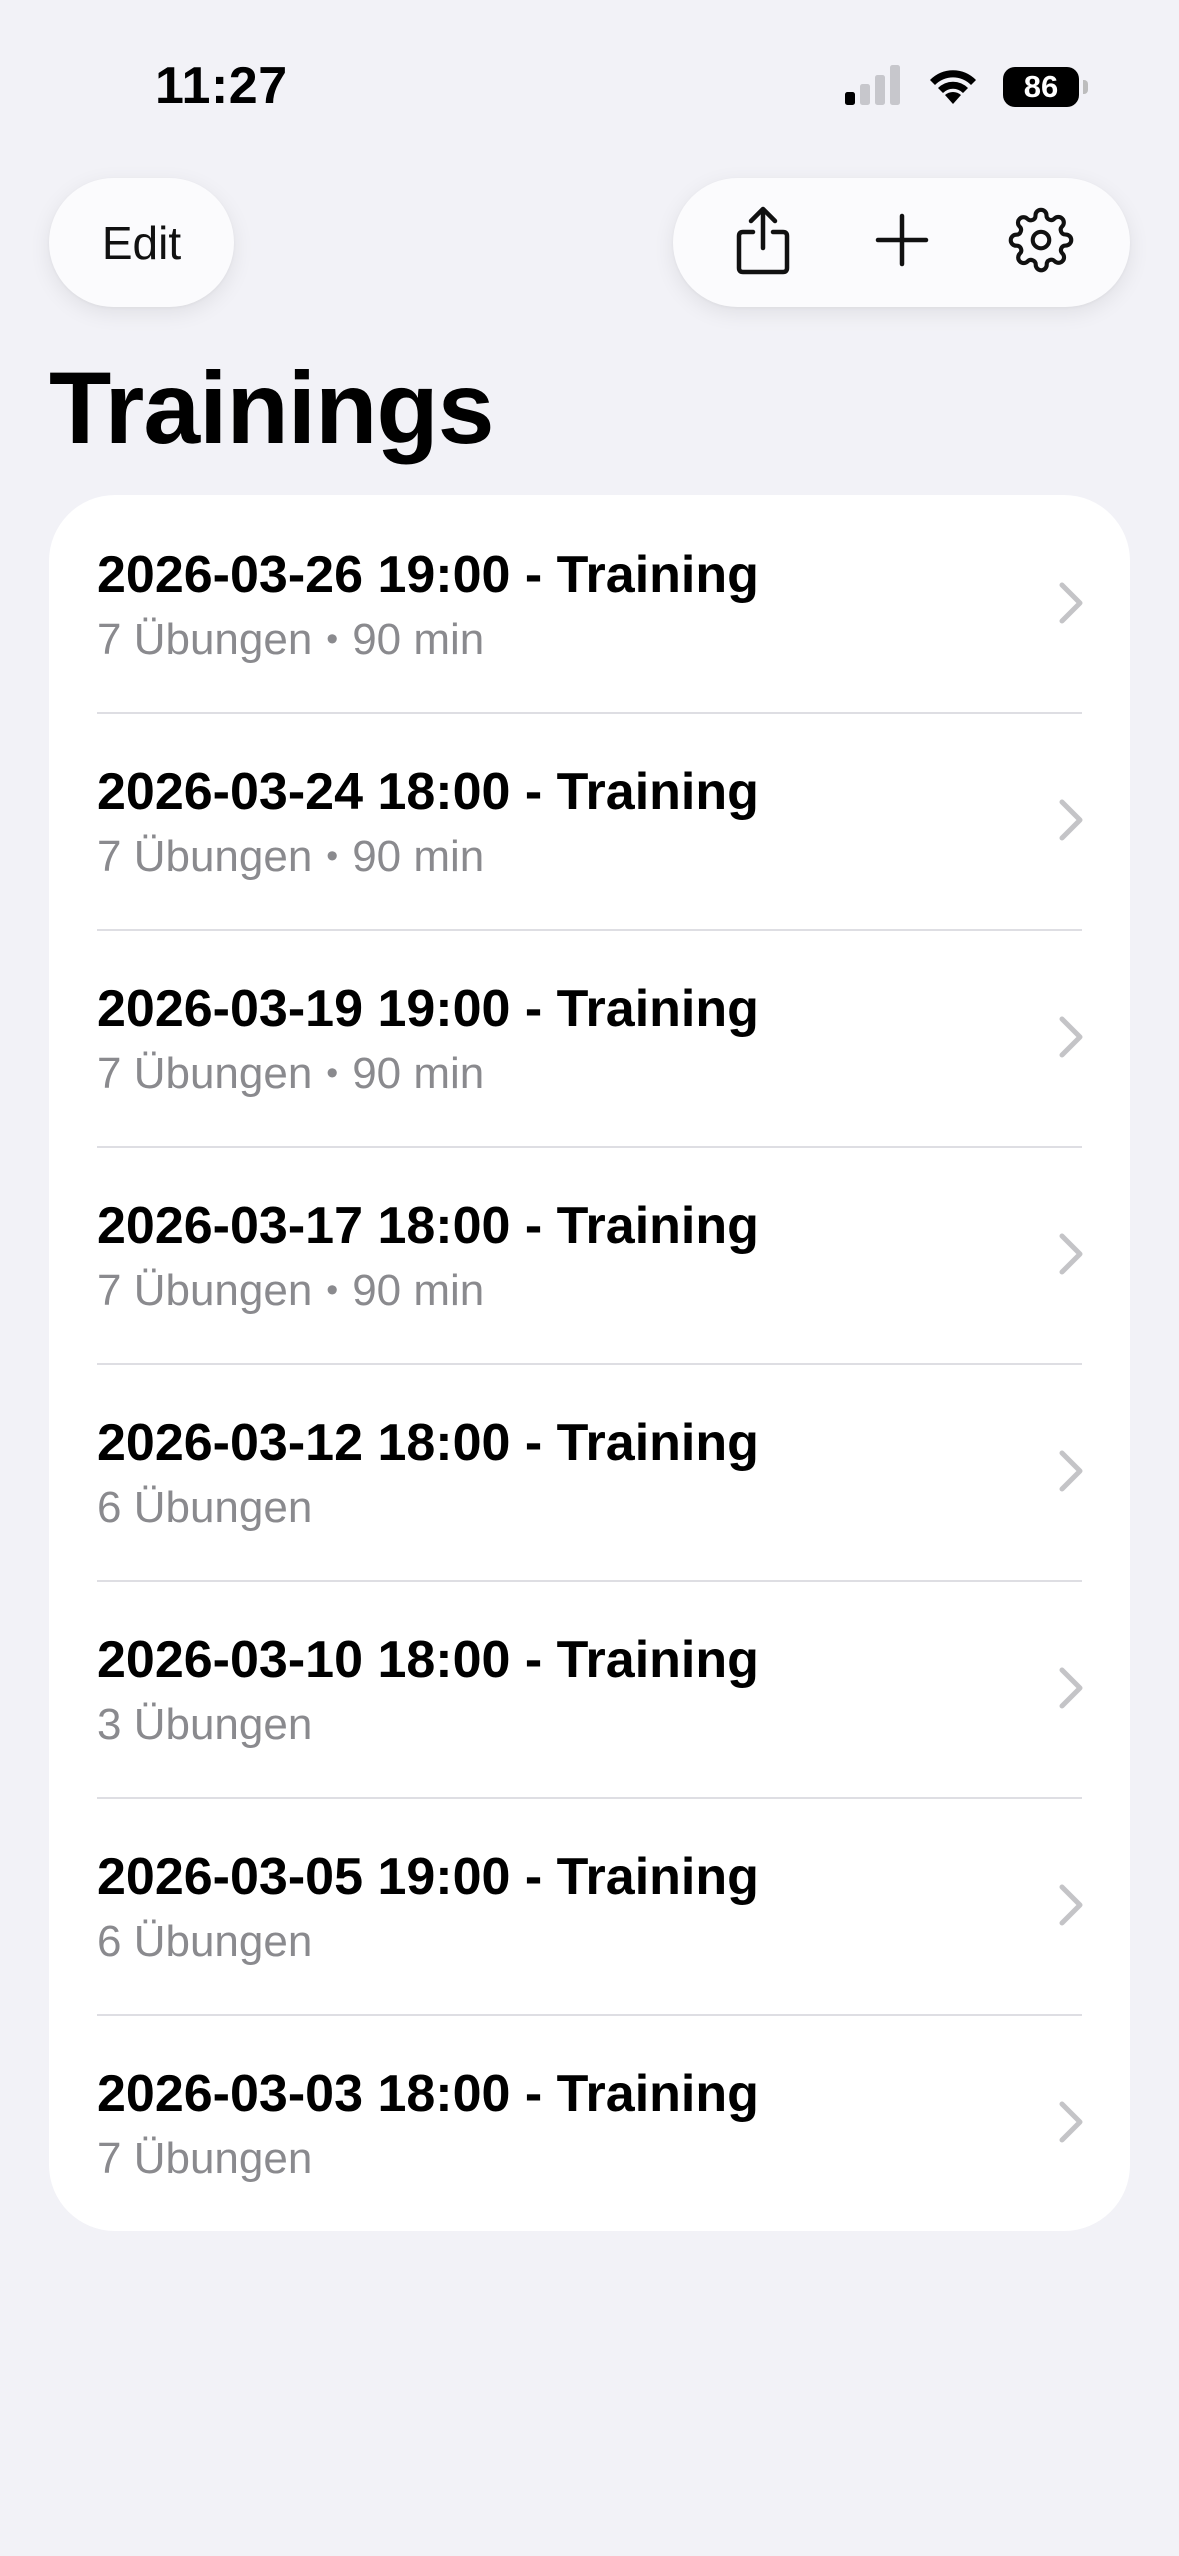 Image resolution: width=1179 pixels, height=2556 pixels. I want to click on training-title: 2026-03-17 18:00 - Training, so click(428, 1226).